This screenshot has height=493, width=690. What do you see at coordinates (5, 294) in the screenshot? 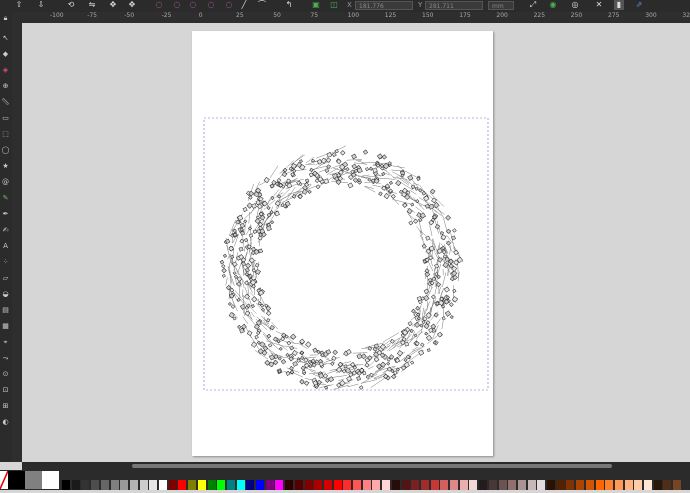
I see `bucket-icon: ◒` at bounding box center [5, 294].